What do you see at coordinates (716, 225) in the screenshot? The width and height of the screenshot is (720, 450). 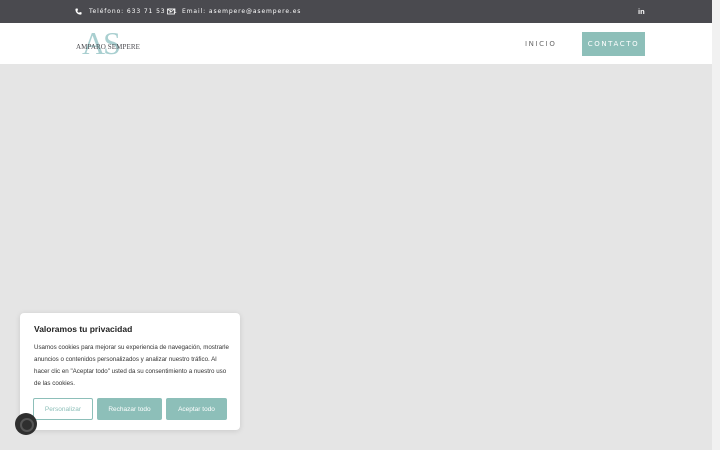 I see `page-scrollbar` at bounding box center [716, 225].